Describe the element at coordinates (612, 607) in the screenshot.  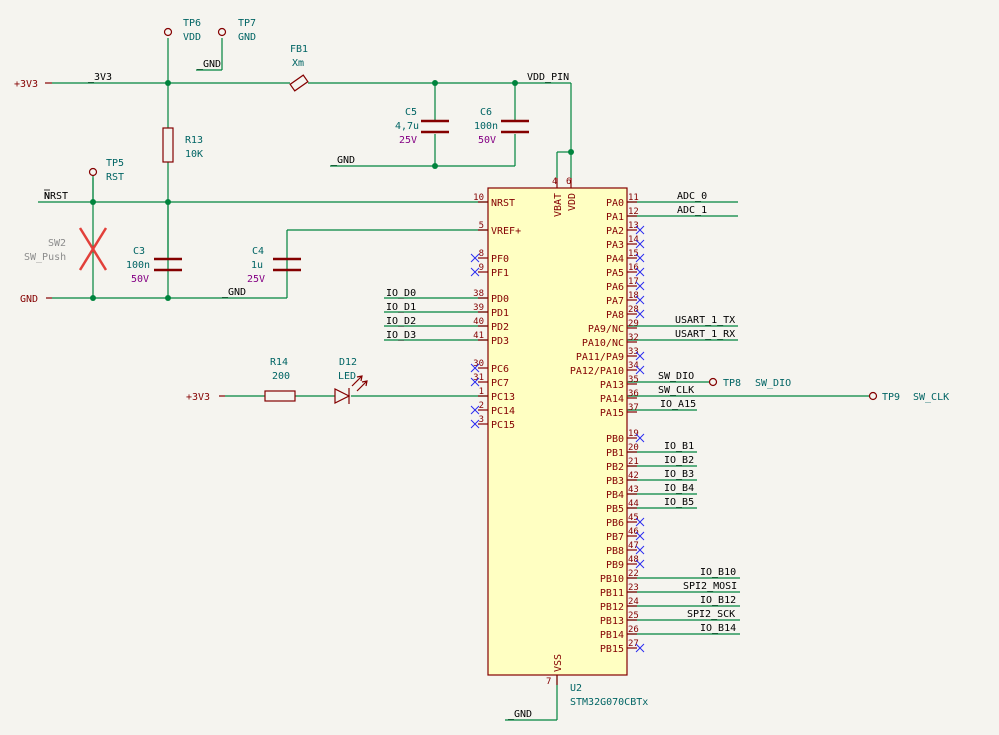
I see `pin-label: PB12` at that location.